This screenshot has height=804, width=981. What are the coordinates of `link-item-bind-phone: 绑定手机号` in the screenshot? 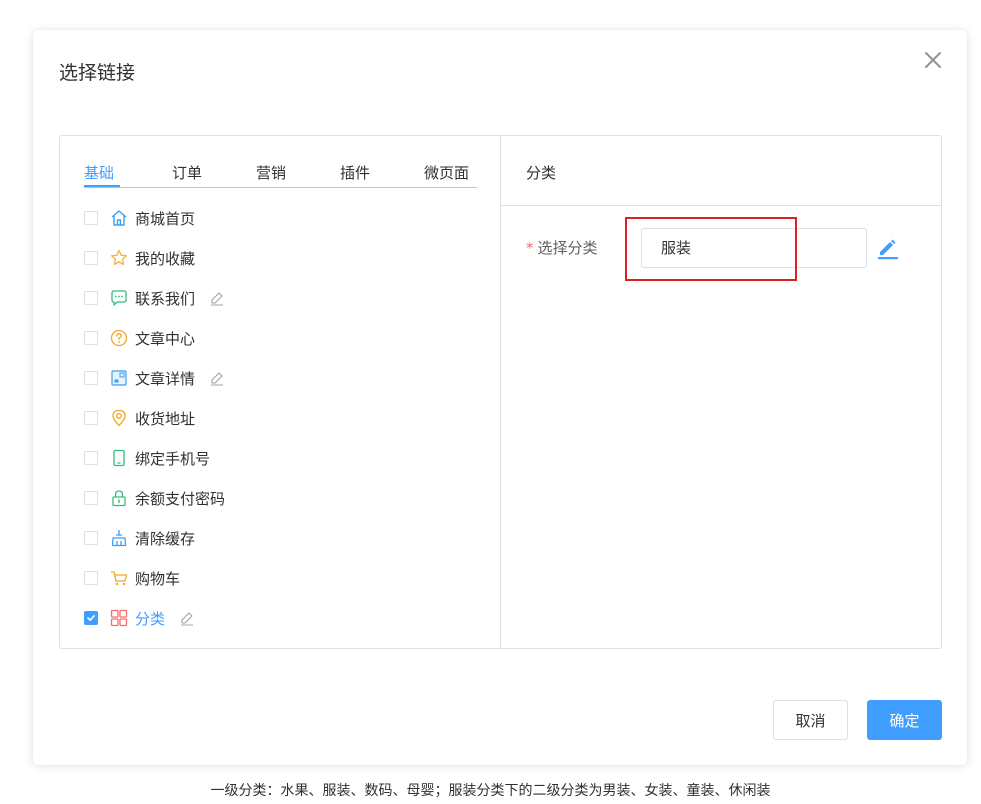 It's located at (147, 458).